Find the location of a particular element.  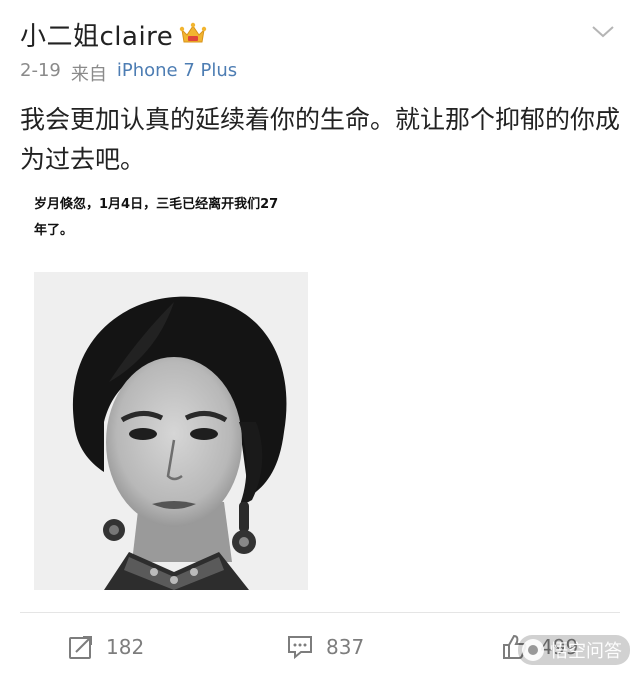

user-name: 小二姐claire is located at coordinates (96, 34).